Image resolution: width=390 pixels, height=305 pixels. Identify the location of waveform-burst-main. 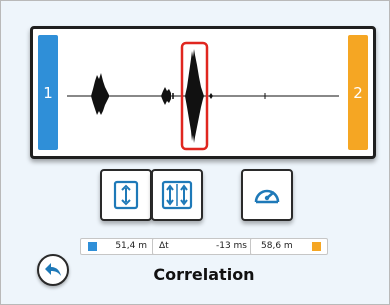
(194, 96).